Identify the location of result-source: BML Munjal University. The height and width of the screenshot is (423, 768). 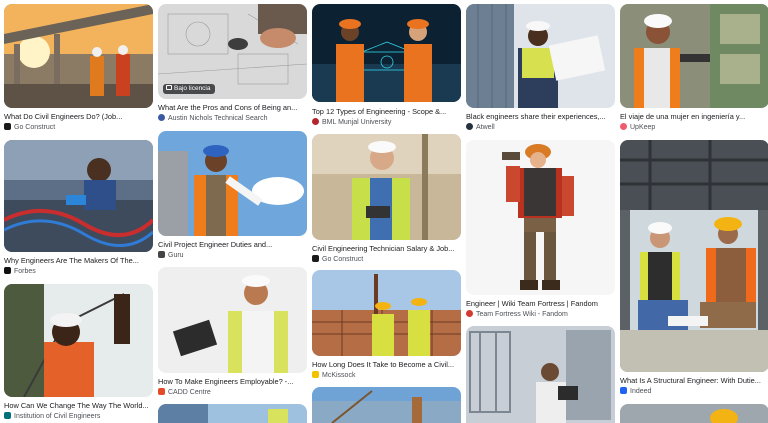
(386, 123).